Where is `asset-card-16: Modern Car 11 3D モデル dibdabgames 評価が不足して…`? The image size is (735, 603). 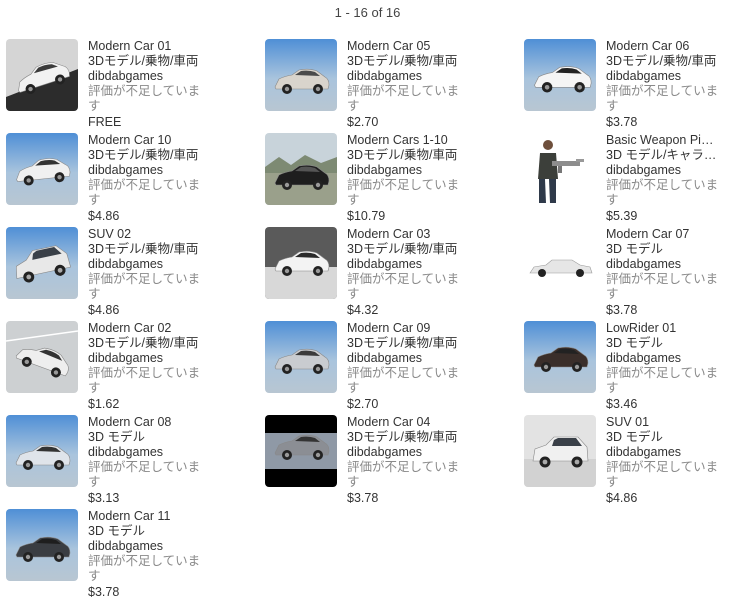
asset-card-16: Modern Car 11 3D モデル dibdabgames 評価が不足して… is located at coordinates (135, 556).